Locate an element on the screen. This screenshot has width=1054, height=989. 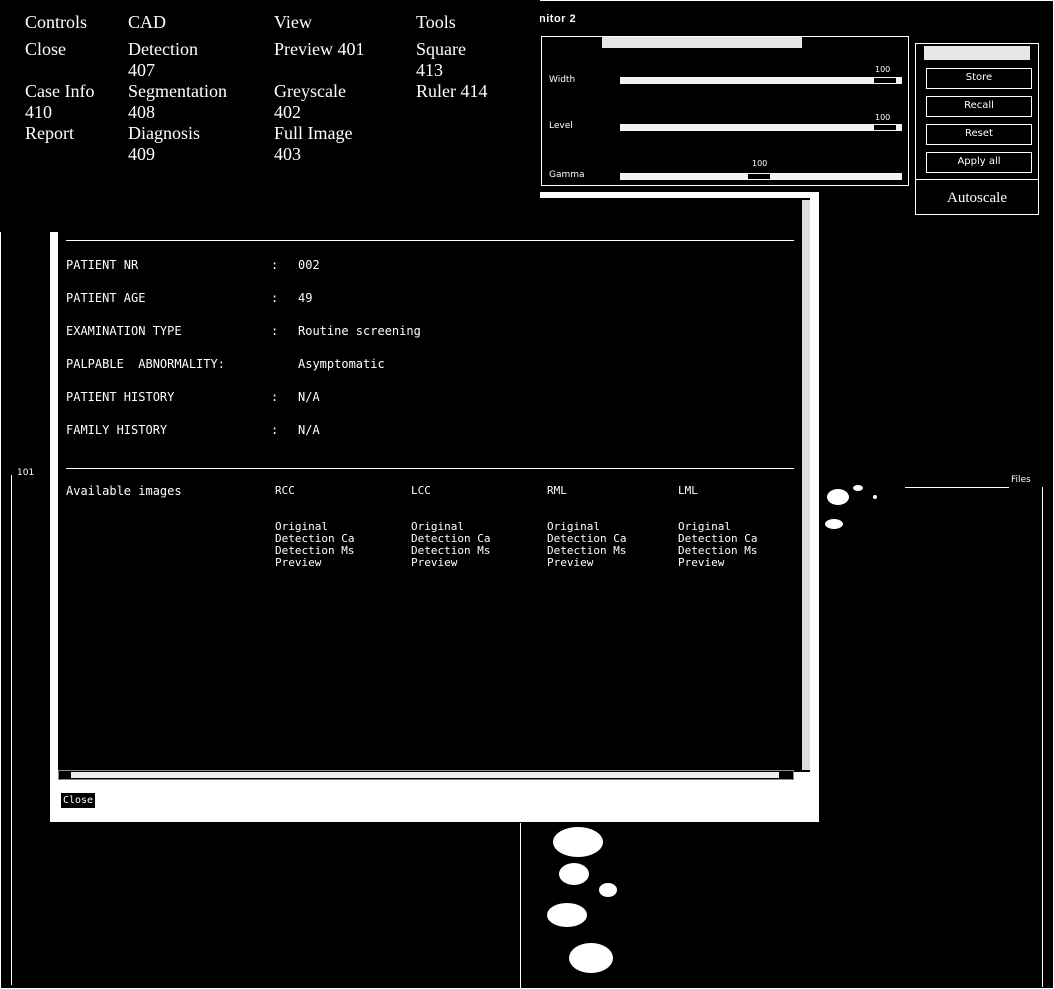
available-images-label: Available images is located at coordinates (124, 491).